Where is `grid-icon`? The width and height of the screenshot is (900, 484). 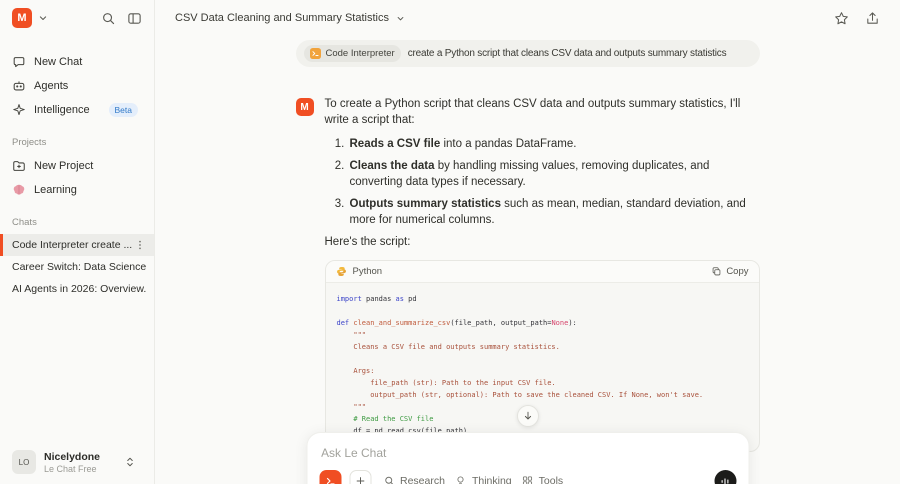
grid-icon is located at coordinates (528, 479).